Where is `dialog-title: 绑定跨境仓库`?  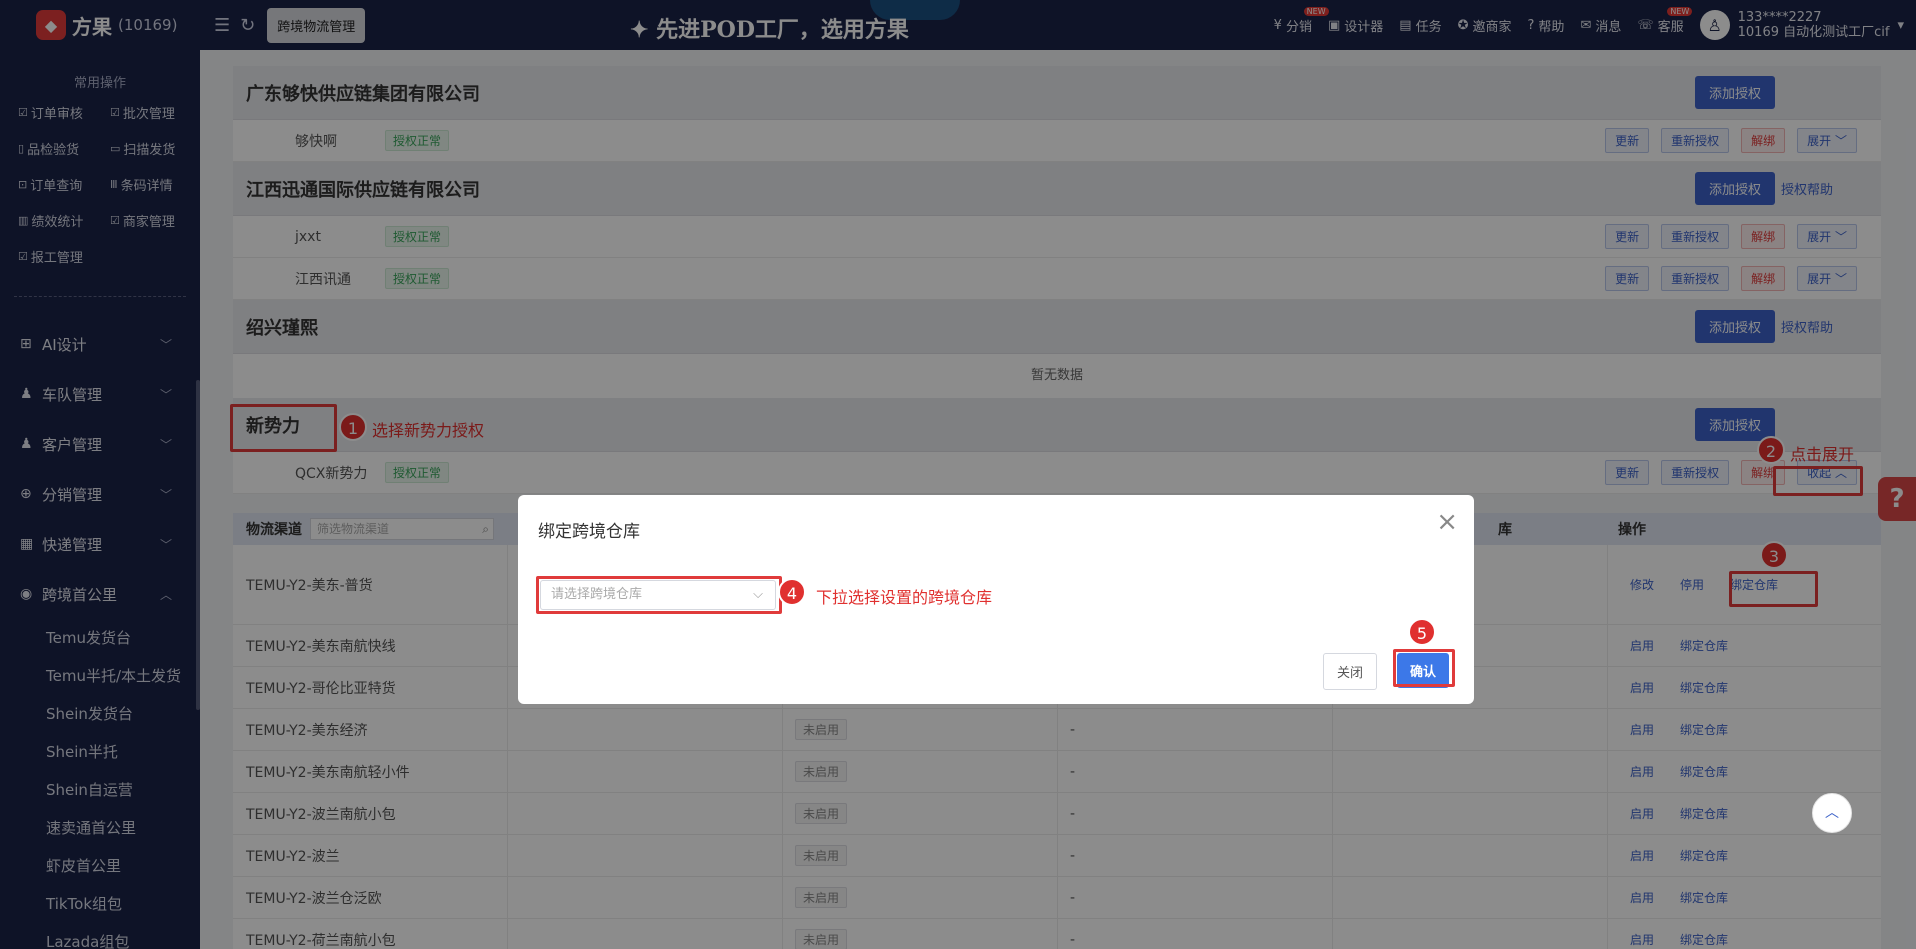
dialog-title: 绑定跨境仓库 is located at coordinates (589, 532).